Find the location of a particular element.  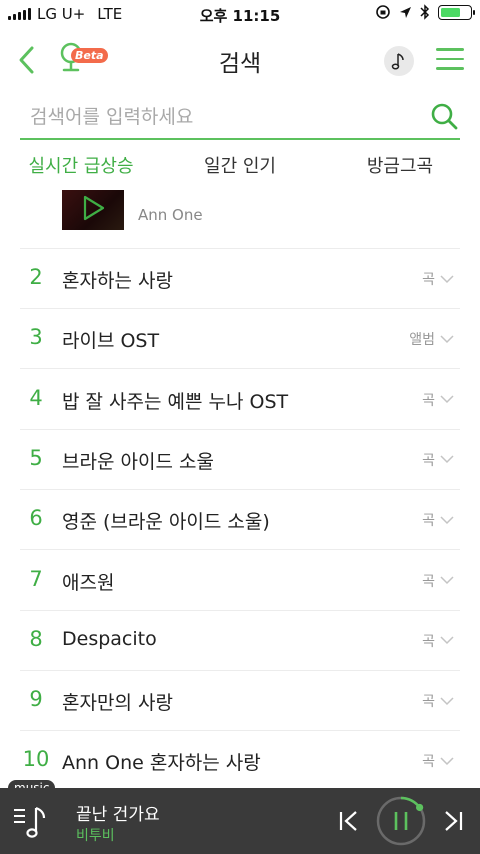

table-row: 10 Ann One 혼자하는 사랑 곡 is located at coordinates (240, 759).